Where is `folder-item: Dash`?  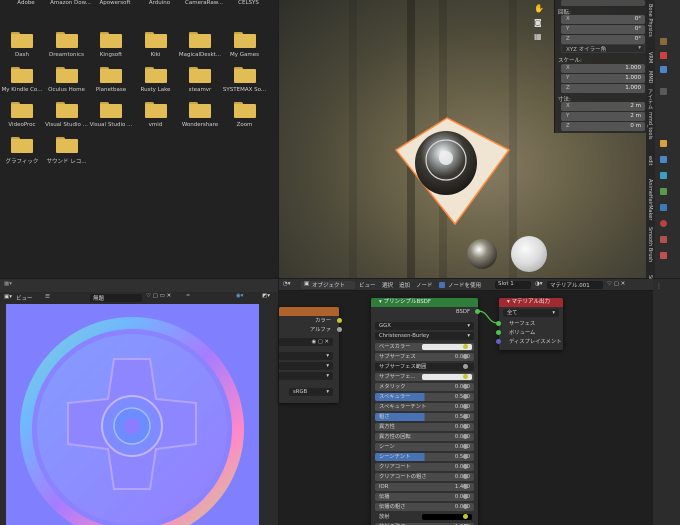 folder-item: Dash is located at coordinates (22, 46).